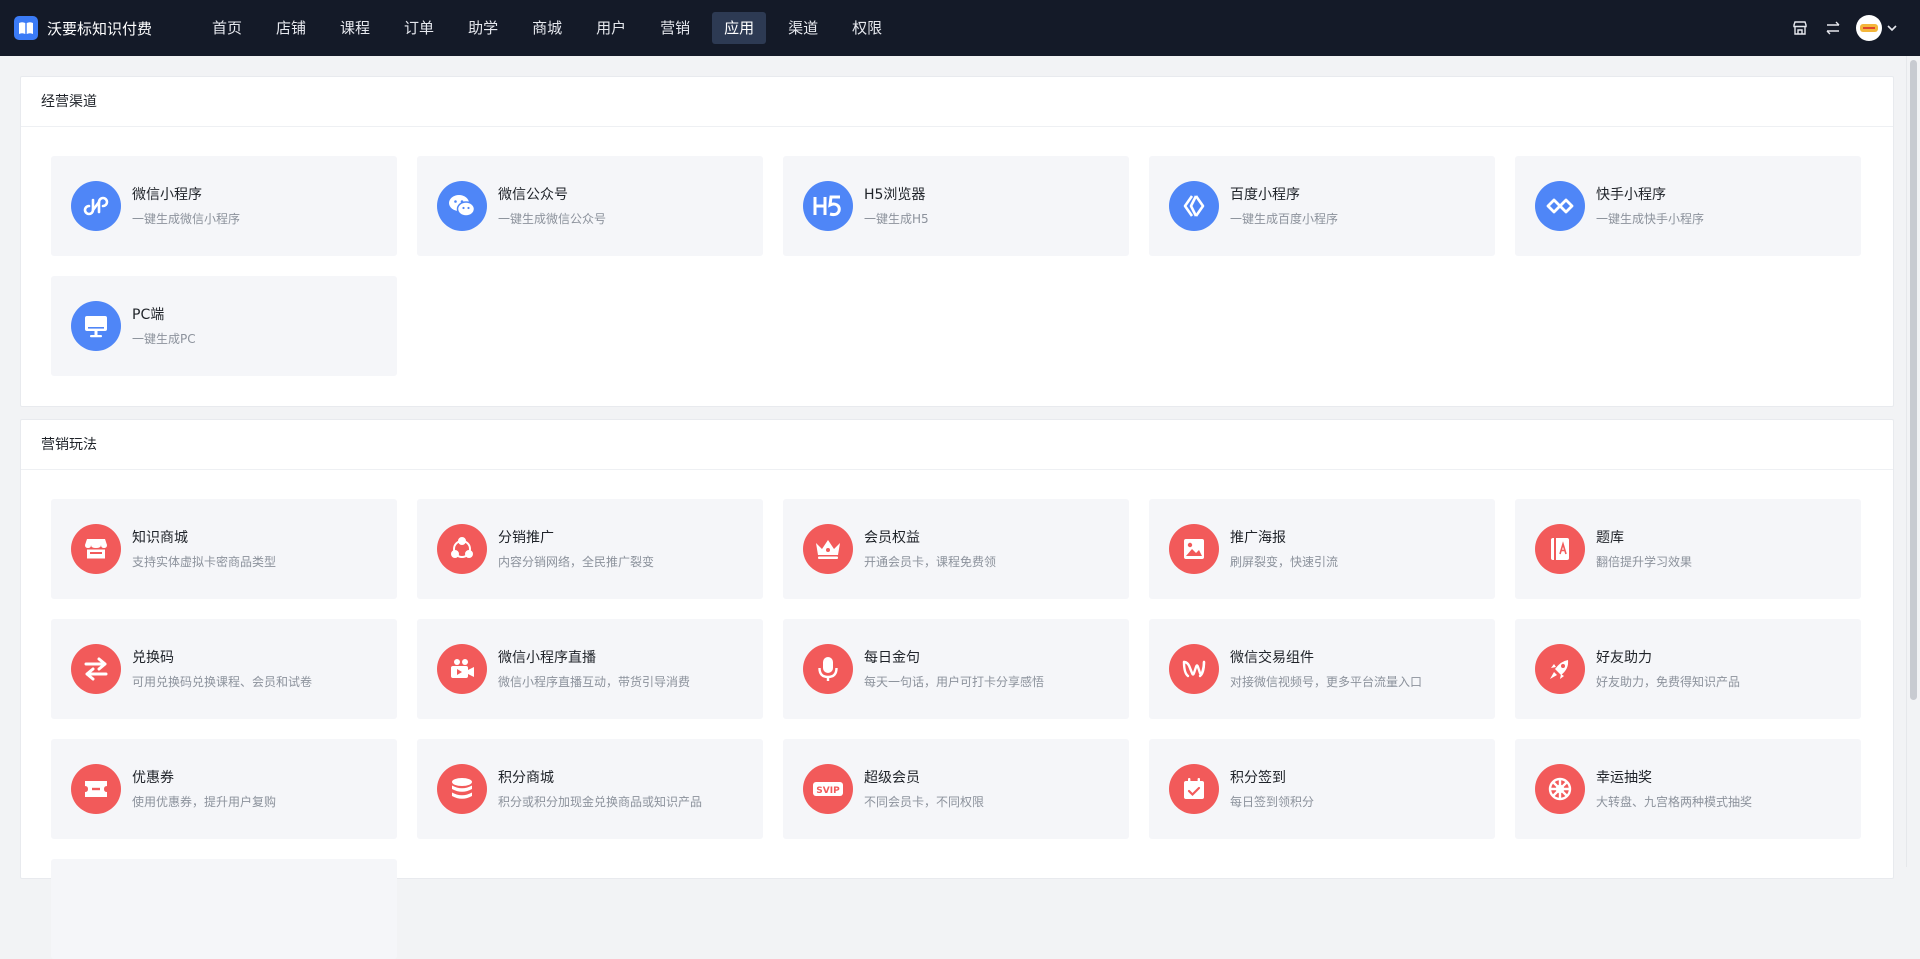 This screenshot has width=1920, height=959. I want to click on card-title: 百度小程序, so click(1265, 194).